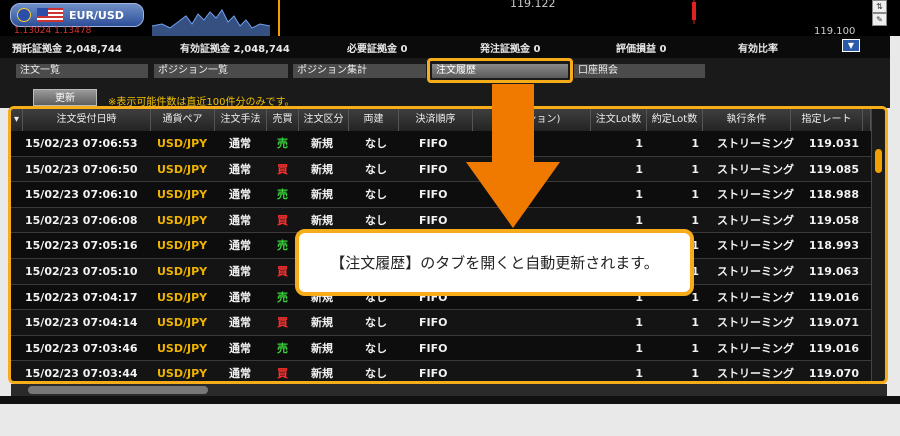  What do you see at coordinates (81, 374) in the screenshot?
I see `cell-datetime: 15/02/23 07:03:44` at bounding box center [81, 374].